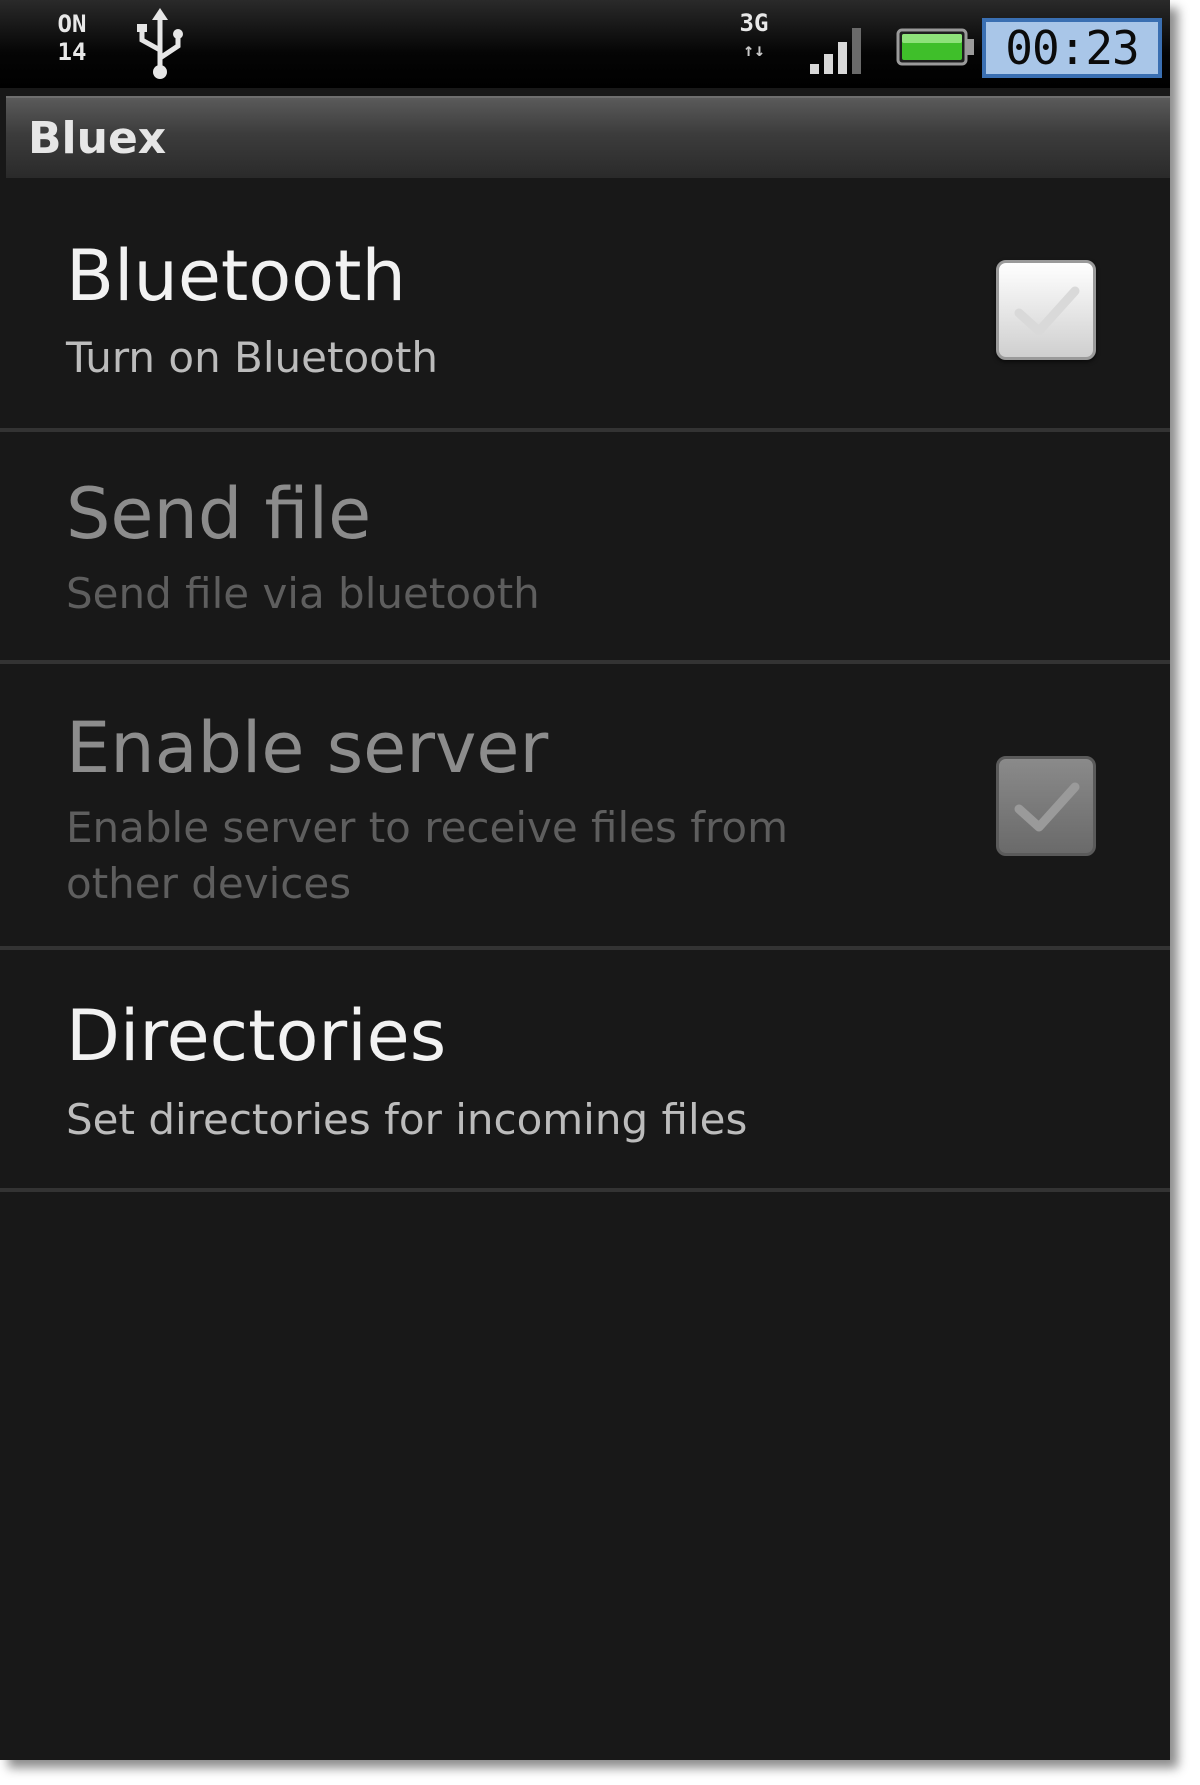  I want to click on notification-icon: ON 14, so click(72, 44).